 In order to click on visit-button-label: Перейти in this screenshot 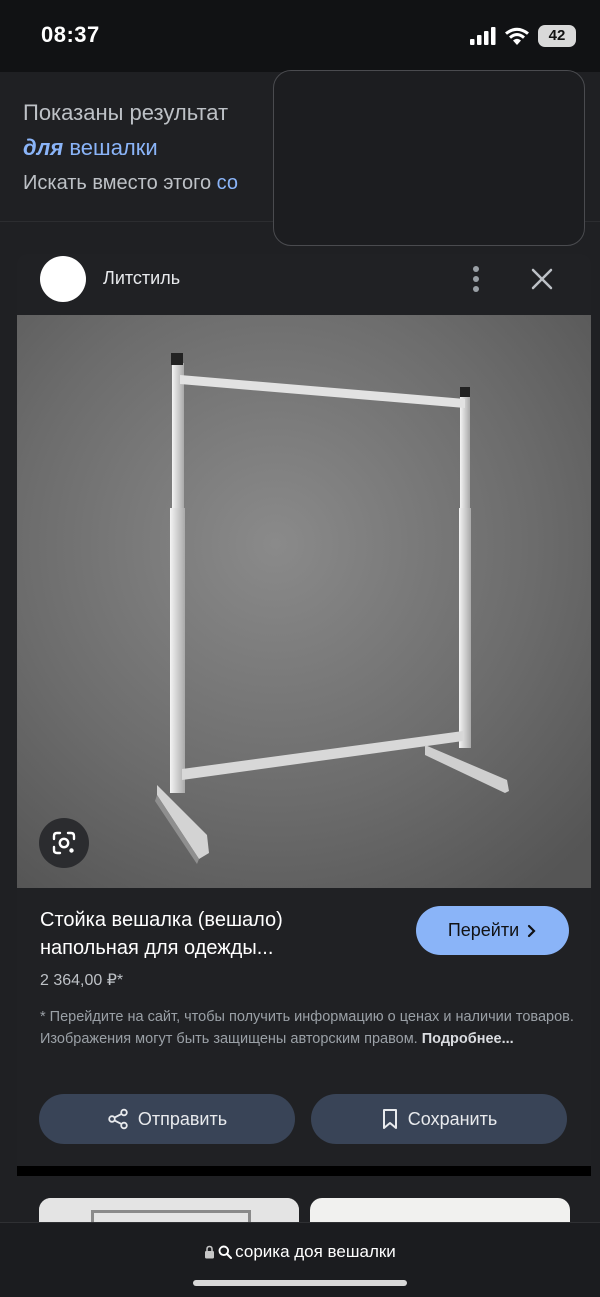, I will do `click(483, 930)`.